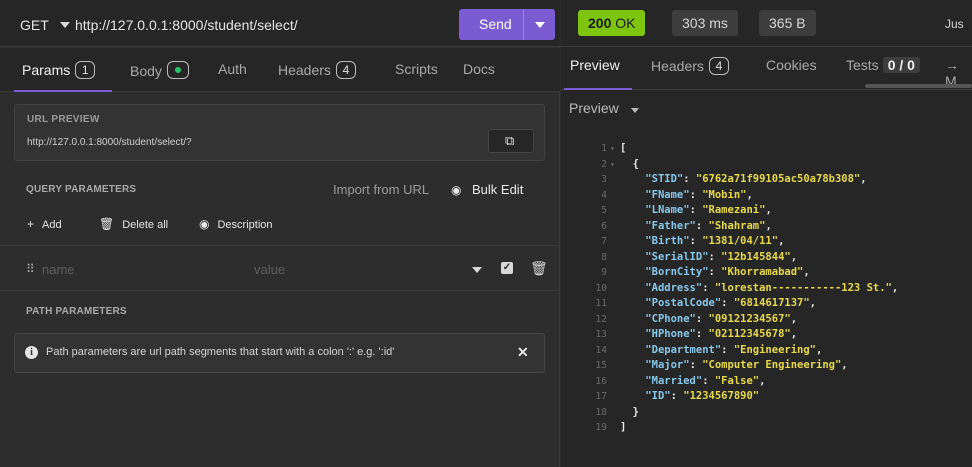 The width and height of the screenshot is (972, 467). Describe the element at coordinates (601, 412) in the screenshot. I see `line-number: 18` at that location.